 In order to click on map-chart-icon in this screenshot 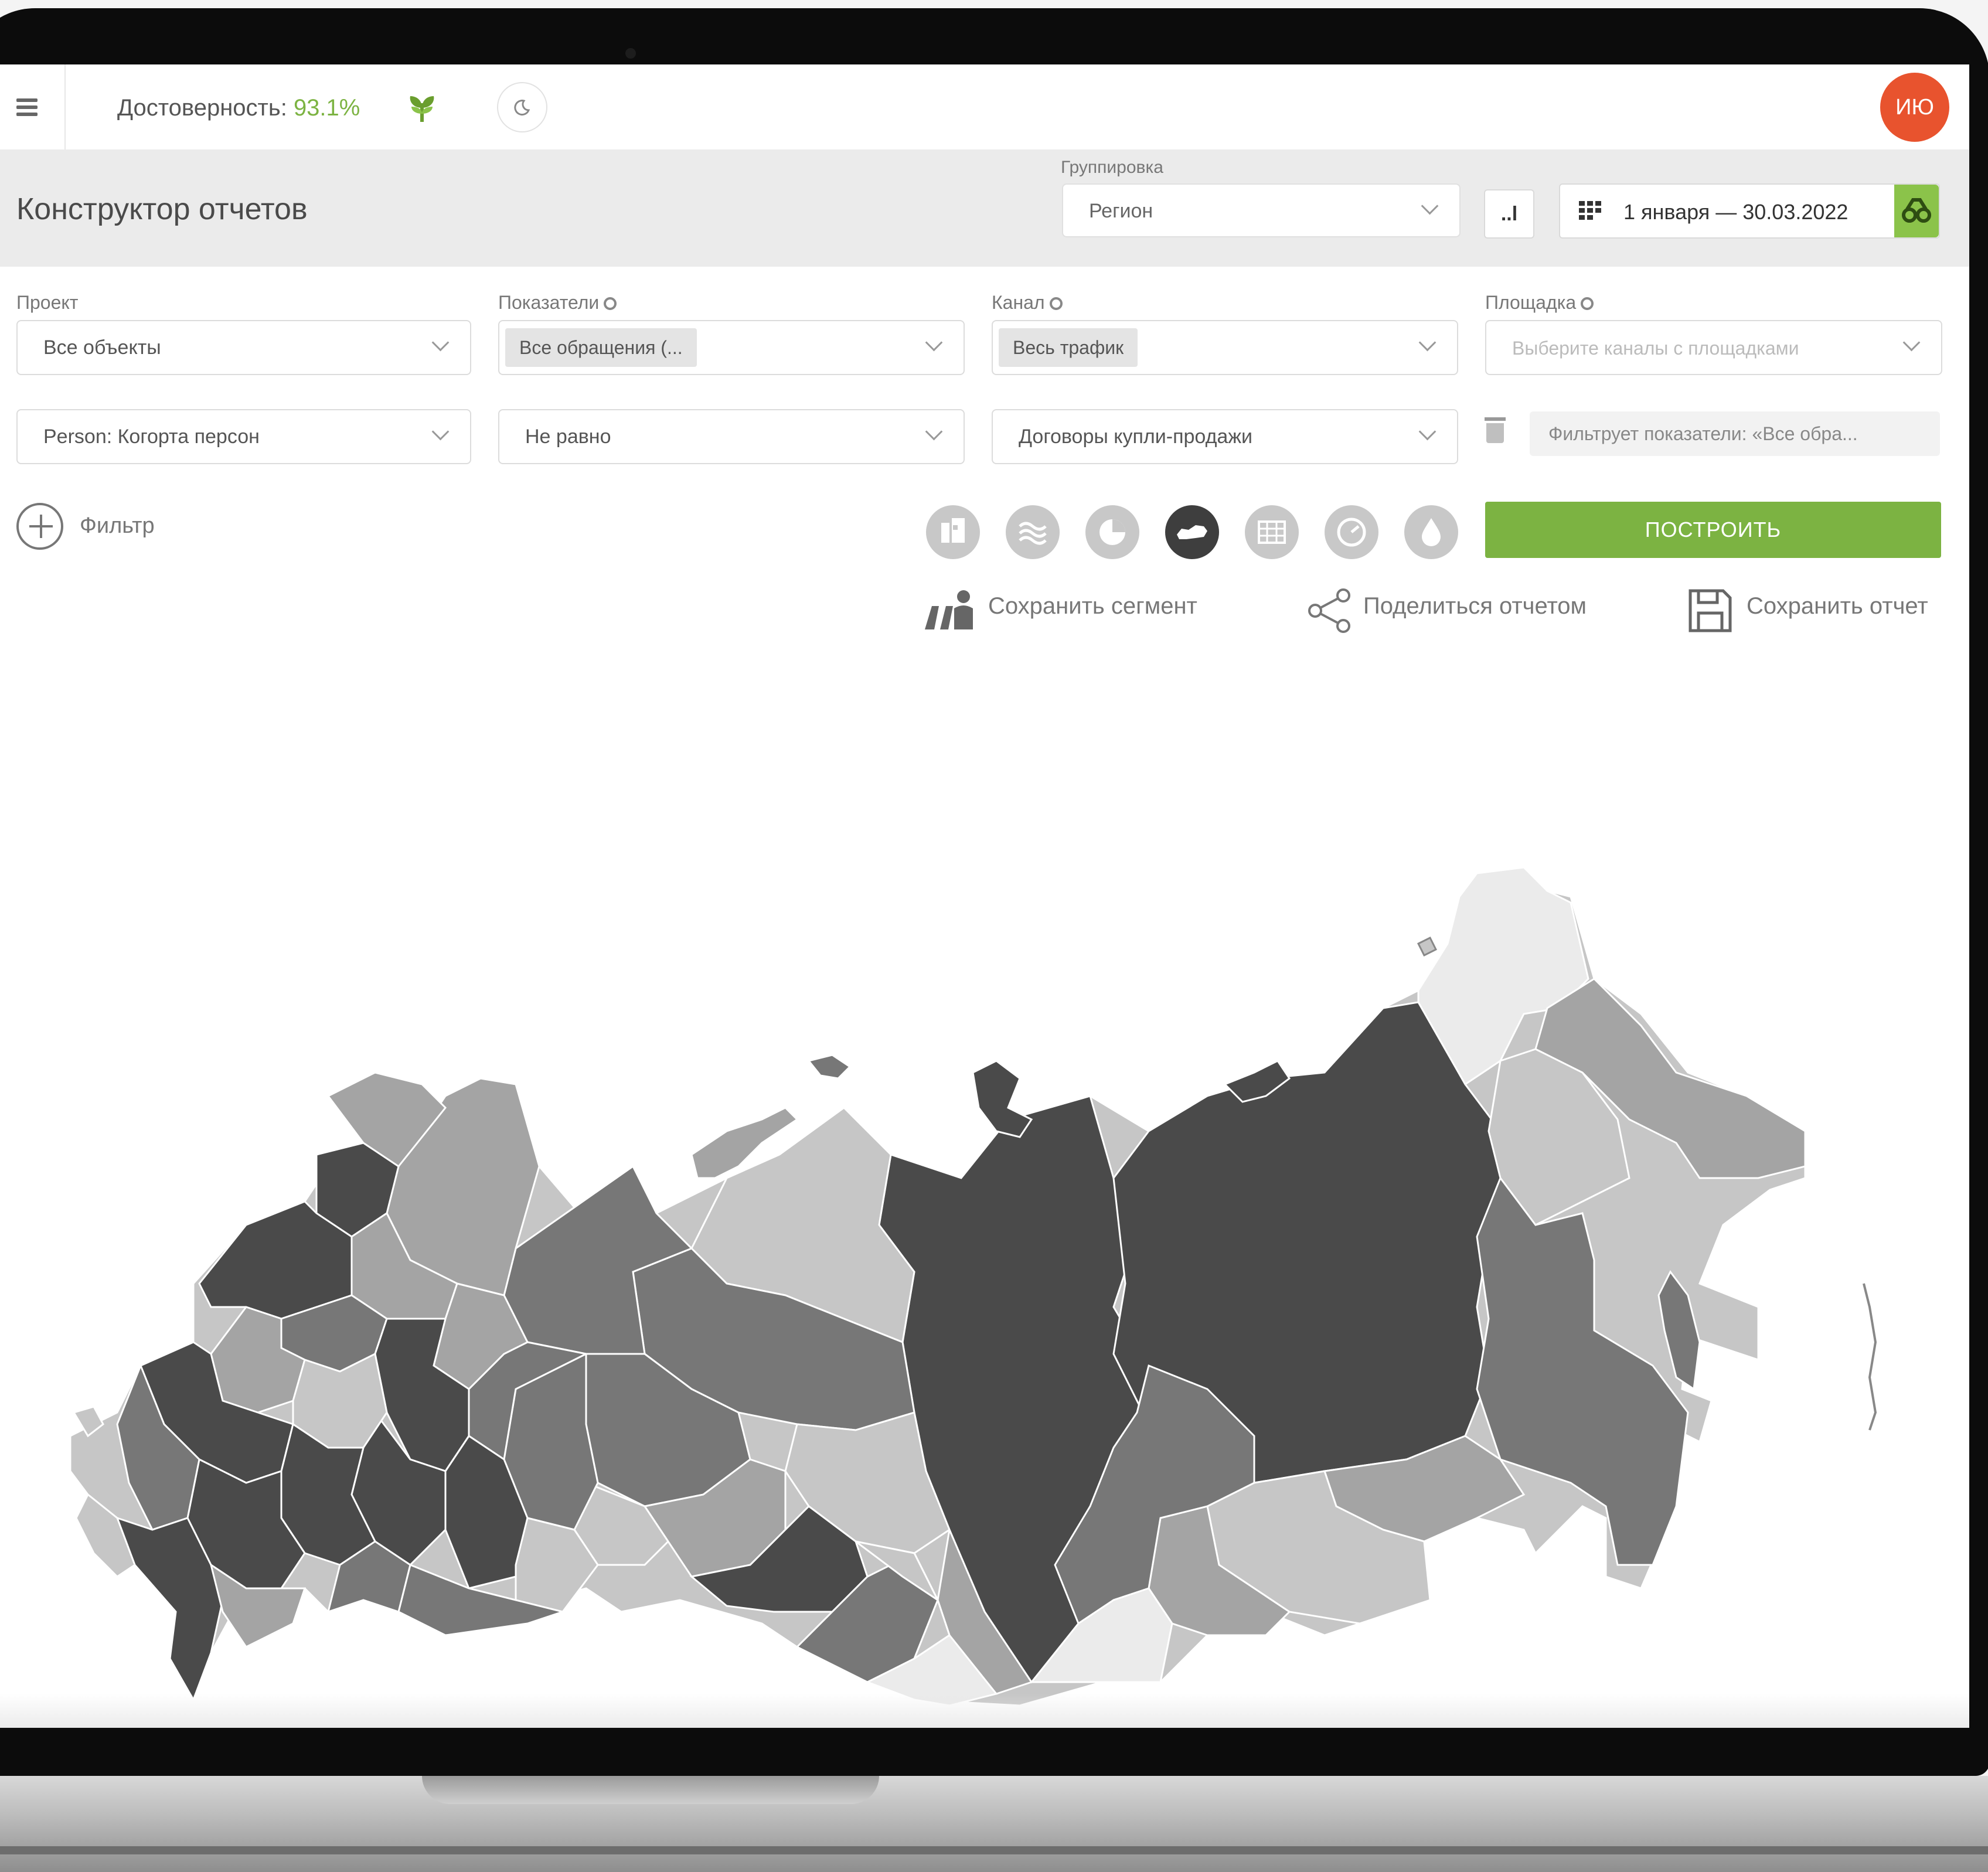, I will do `click(1192, 532)`.